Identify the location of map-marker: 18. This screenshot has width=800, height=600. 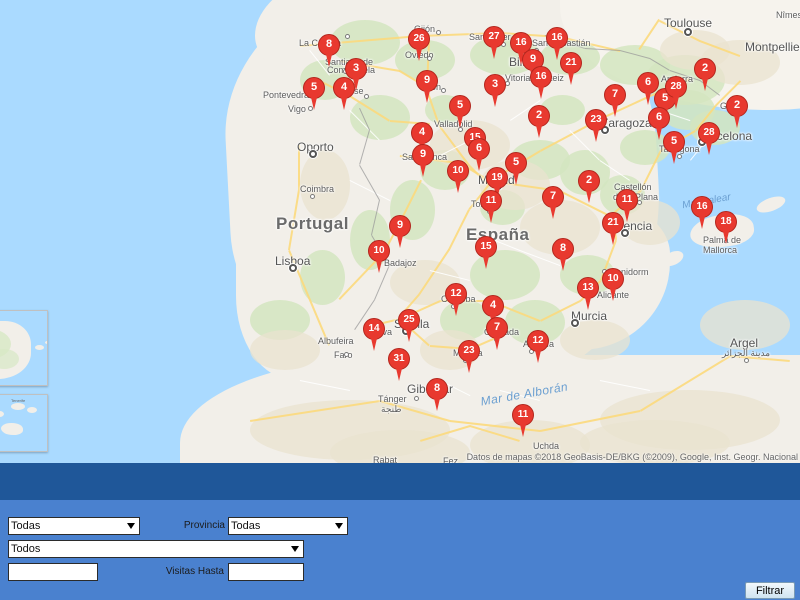
(726, 228).